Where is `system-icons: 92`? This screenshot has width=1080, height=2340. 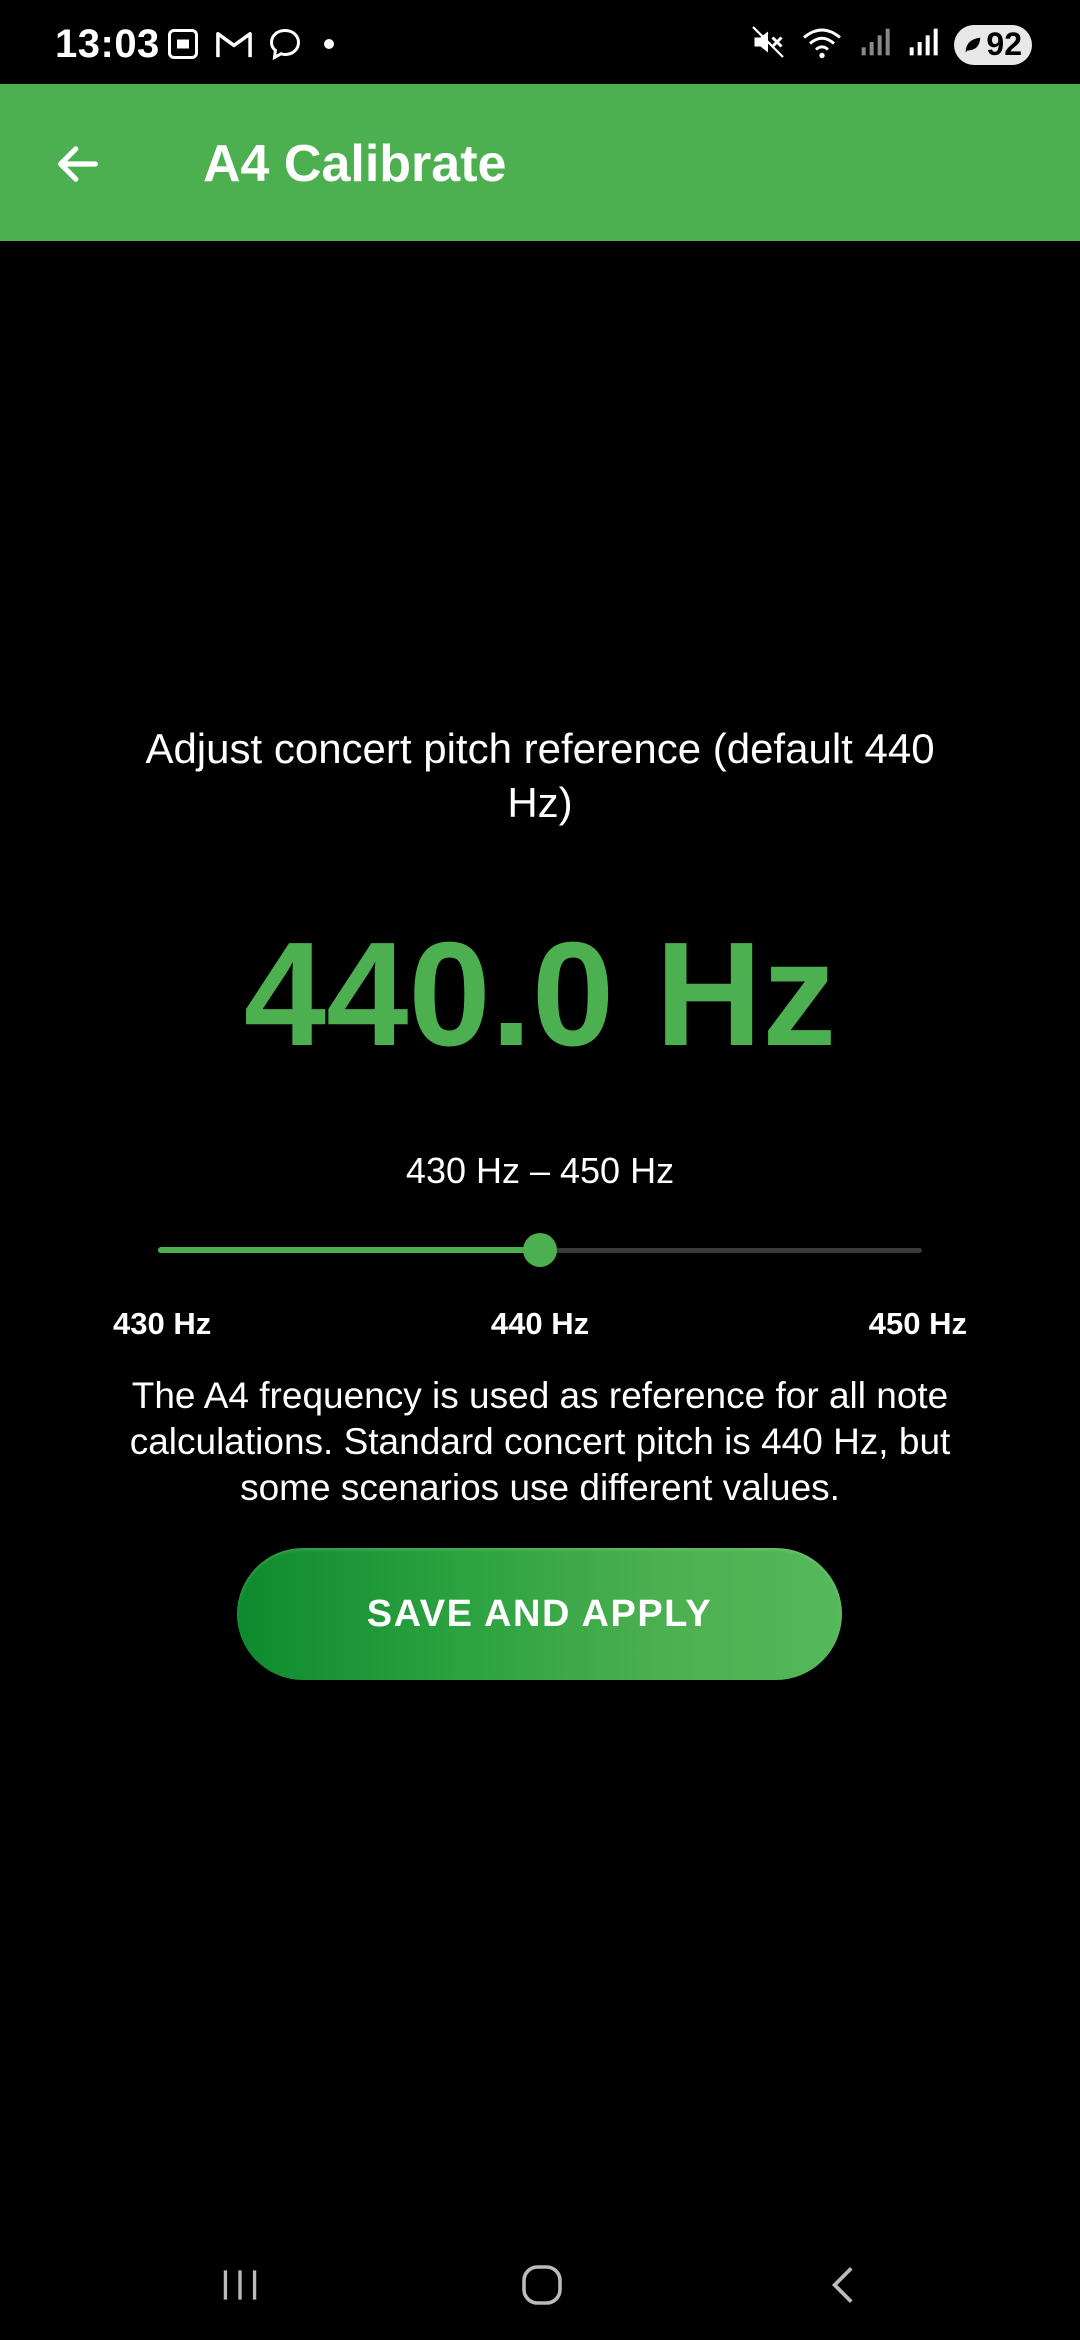
system-icons: 92 is located at coordinates (891, 44).